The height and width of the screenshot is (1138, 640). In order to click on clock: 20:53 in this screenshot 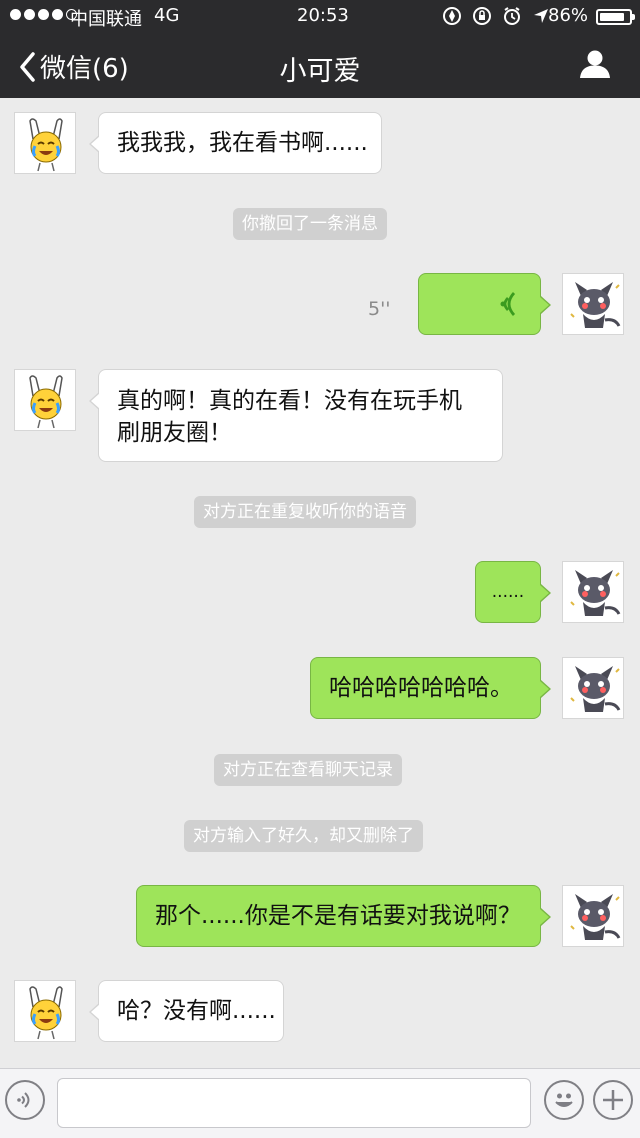, I will do `click(323, 15)`.